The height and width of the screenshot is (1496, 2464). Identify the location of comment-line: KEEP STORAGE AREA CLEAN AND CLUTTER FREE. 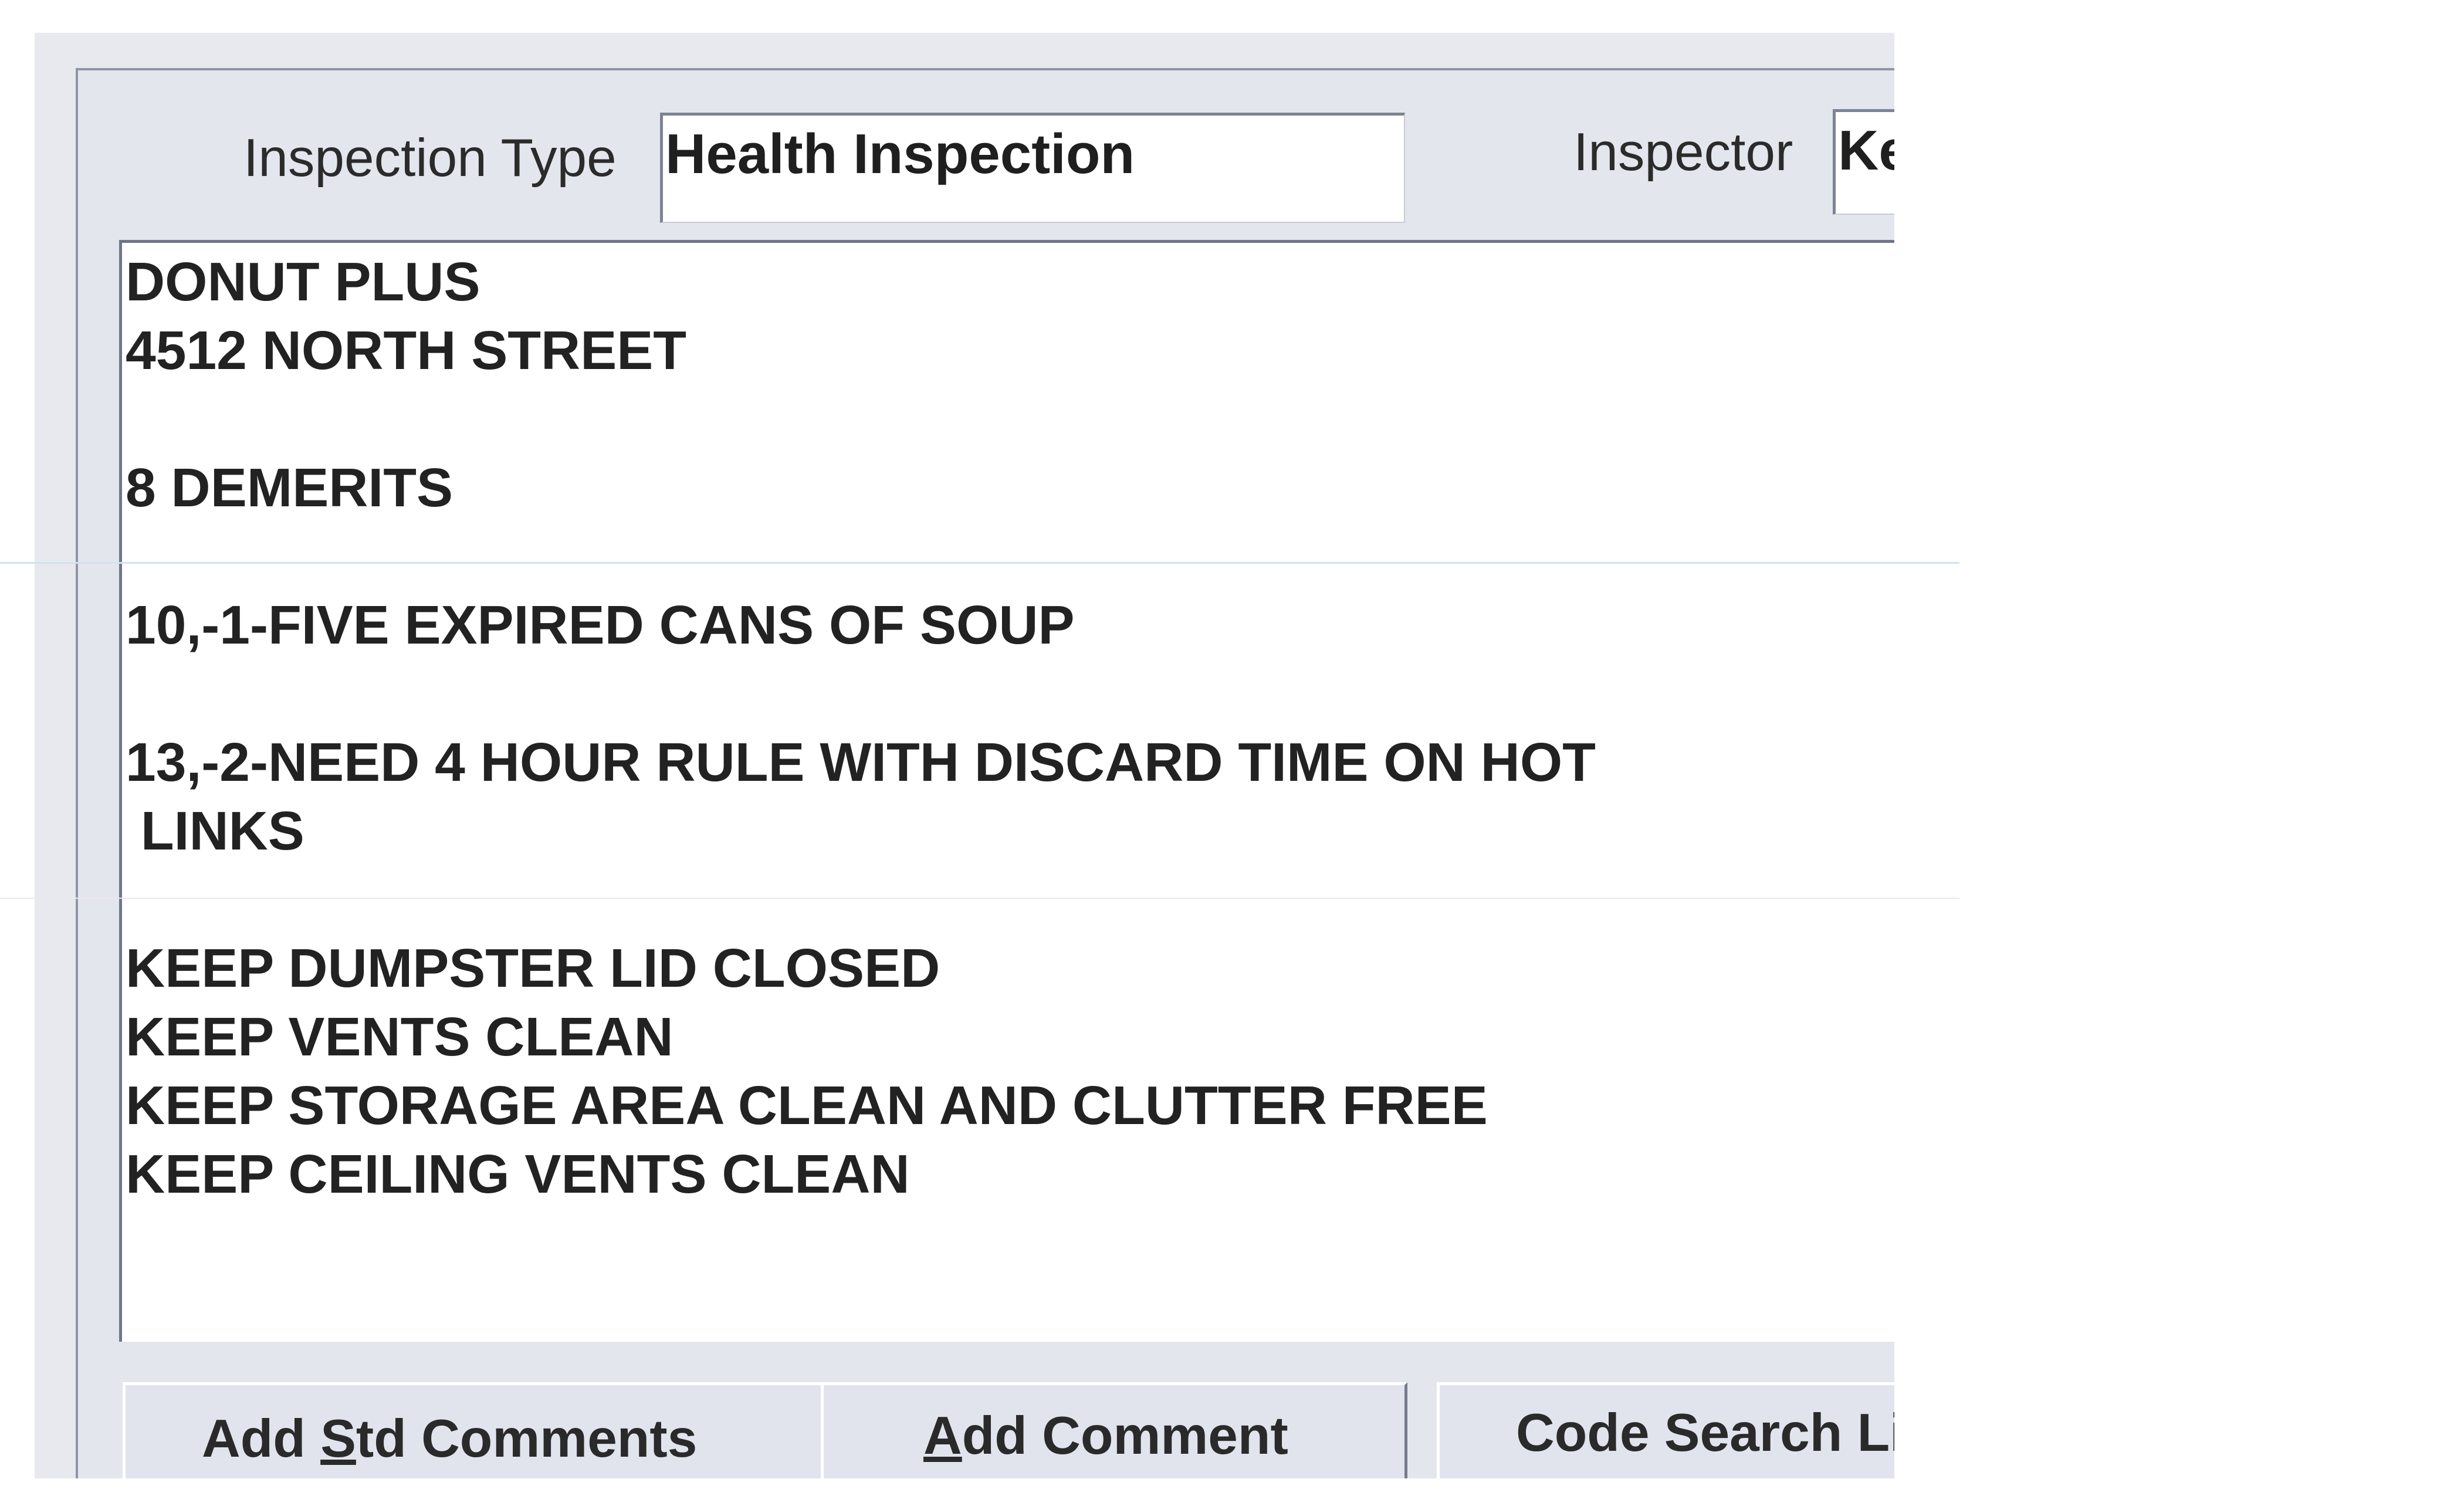
(807, 1105).